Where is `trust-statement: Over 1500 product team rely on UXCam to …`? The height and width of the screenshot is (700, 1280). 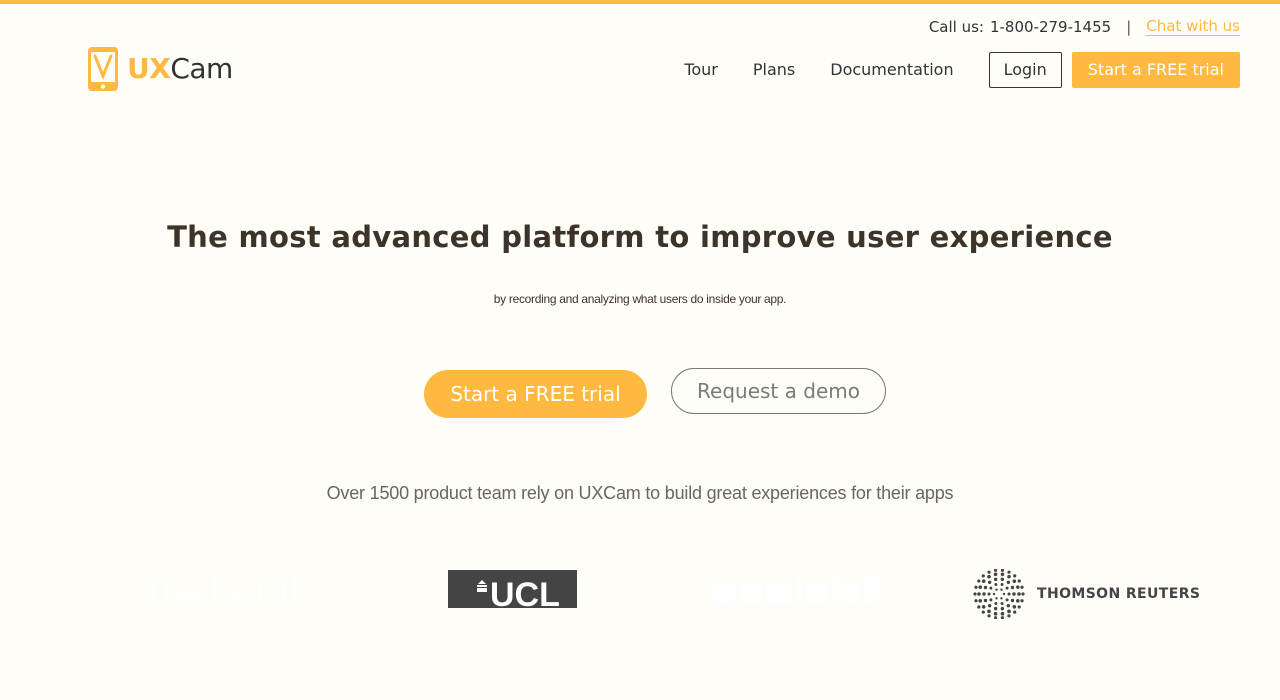
trust-statement: Over 1500 product team rely on UXCam to … is located at coordinates (640, 493).